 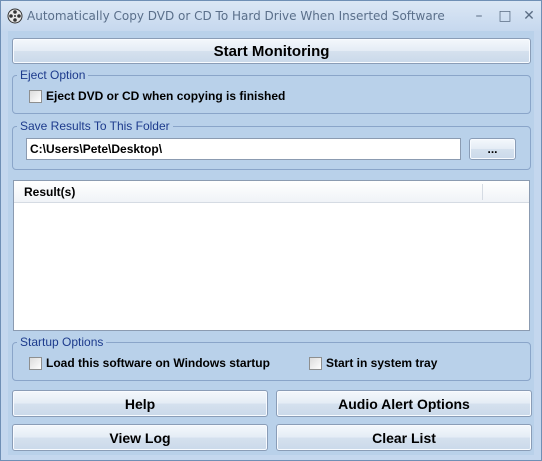 I want to click on help-button: Help, so click(x=140, y=403).